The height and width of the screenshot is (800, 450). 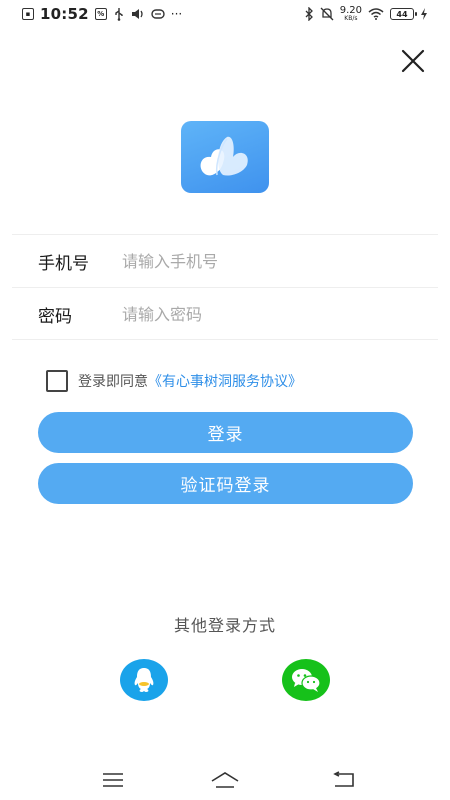 I want to click on close-icon, so click(x=413, y=61).